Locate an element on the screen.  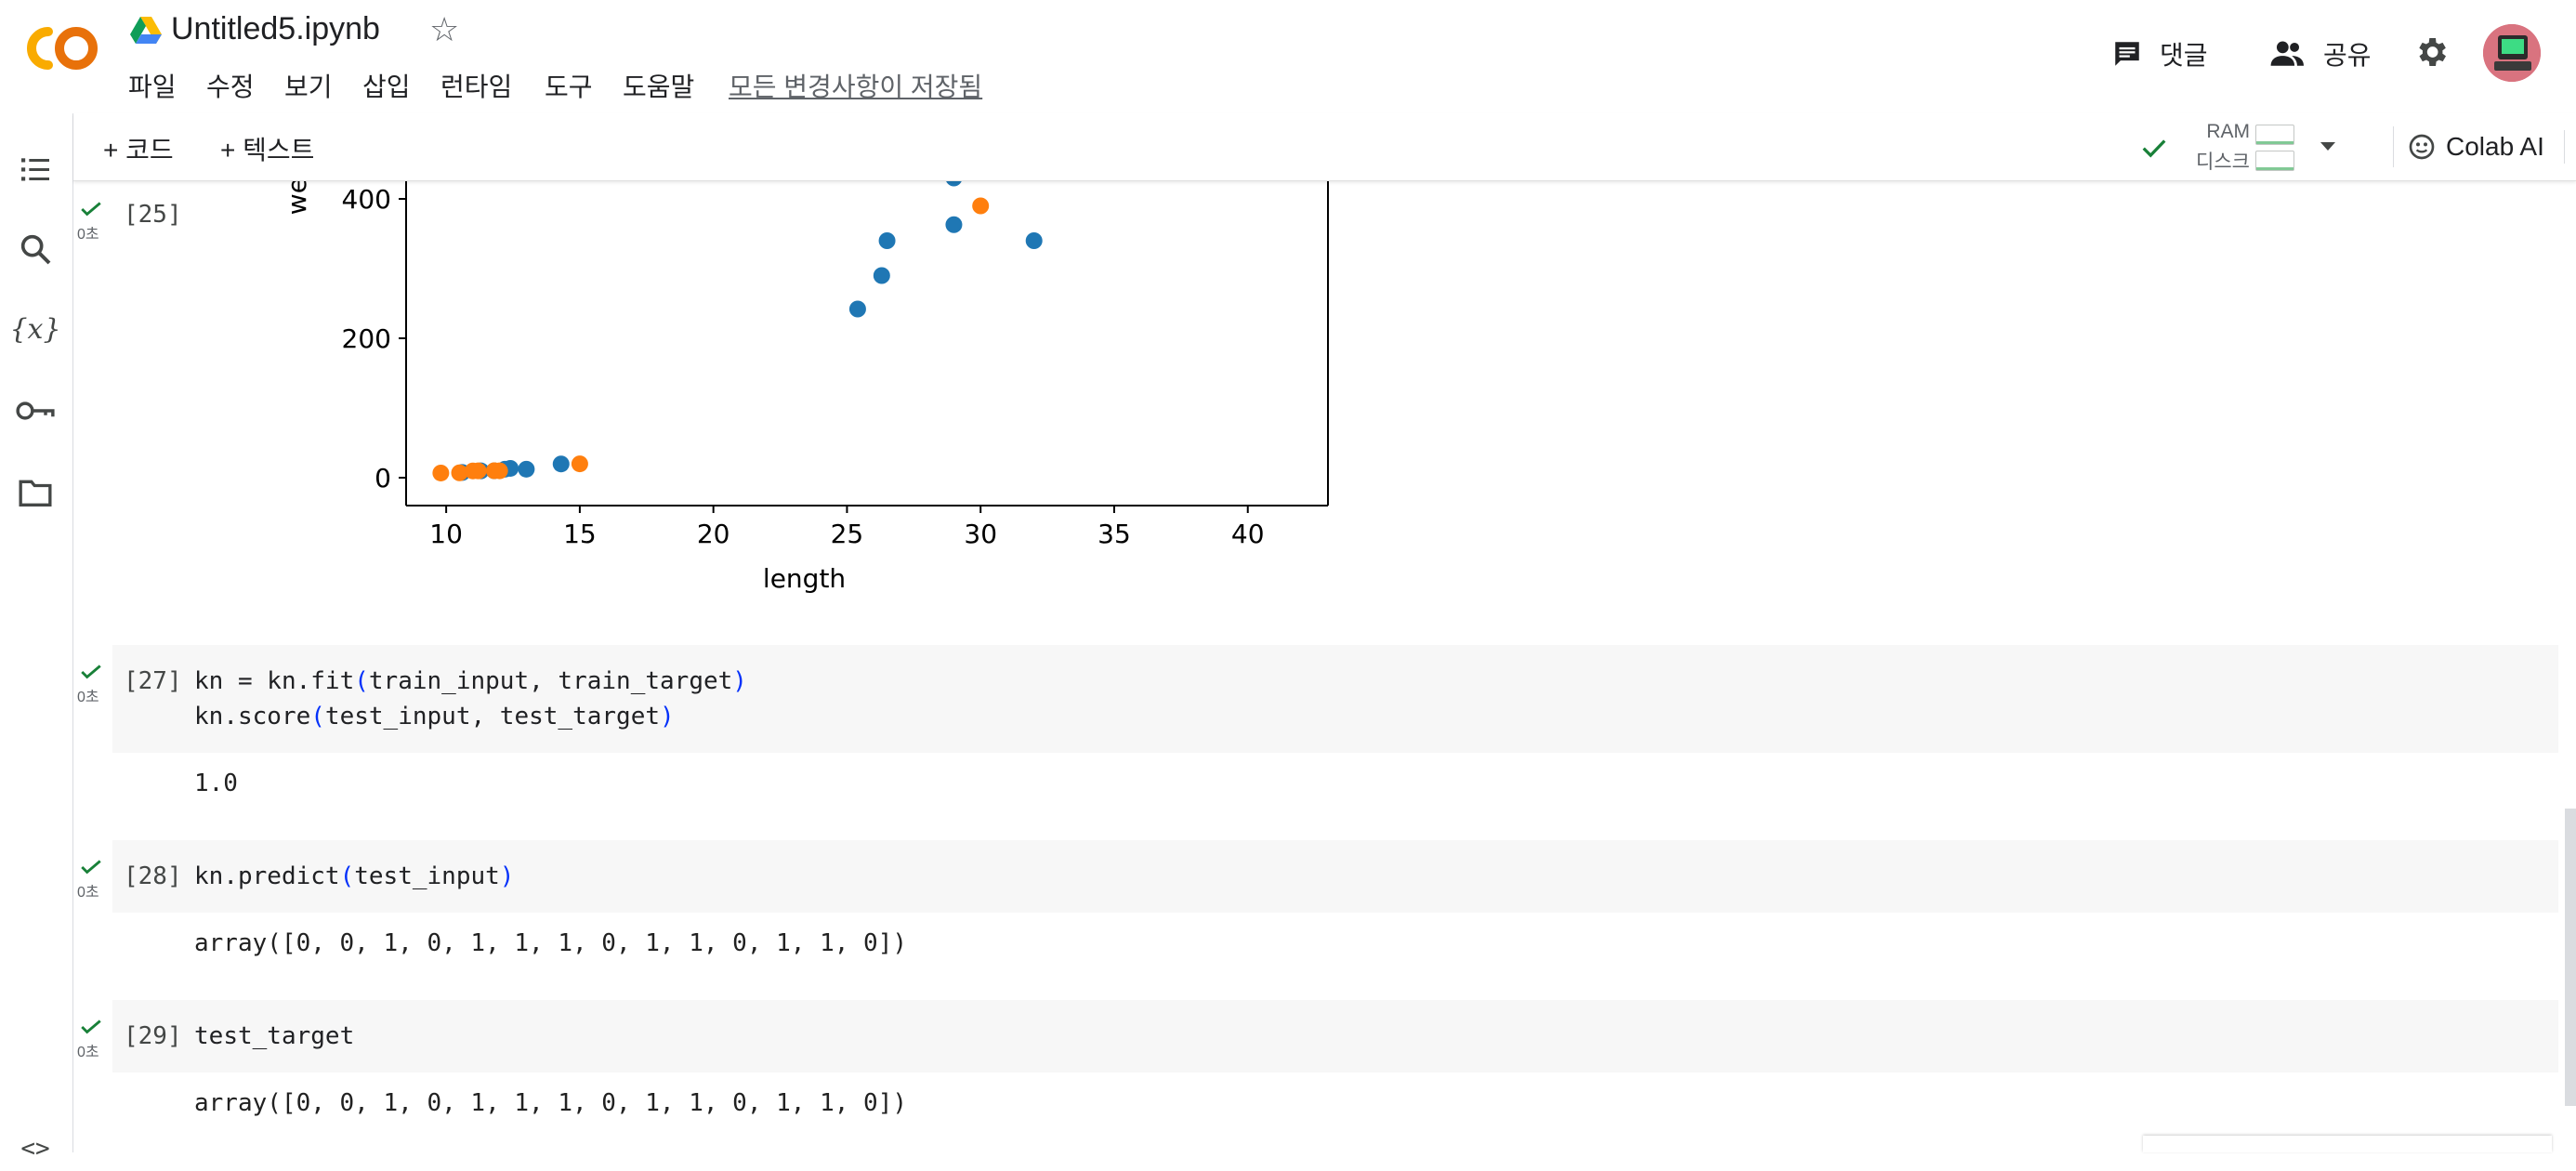
menu-tools: 도구 is located at coordinates (569, 86).